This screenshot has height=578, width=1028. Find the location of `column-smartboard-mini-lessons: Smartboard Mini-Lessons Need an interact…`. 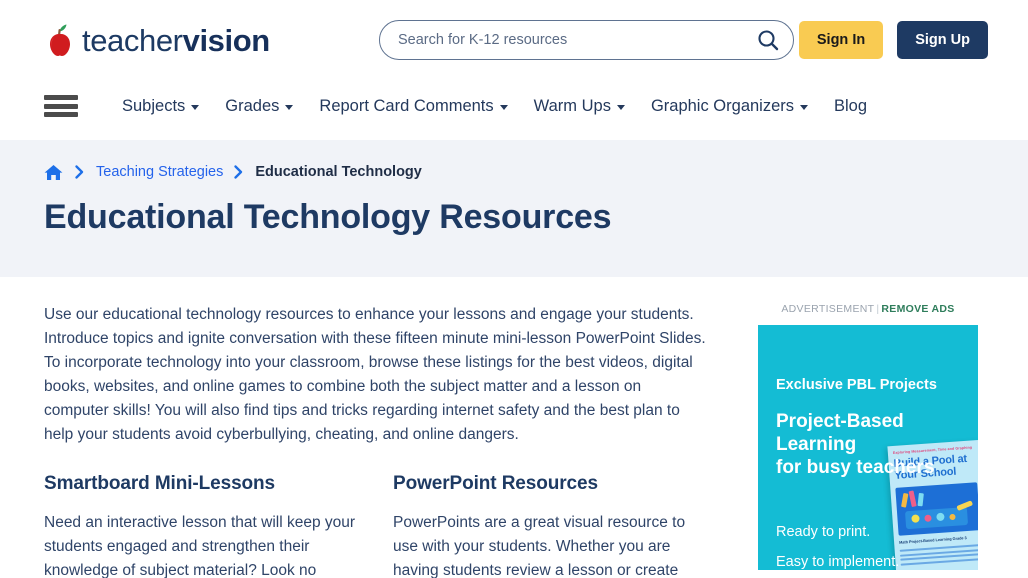

column-smartboard-mini-lessons: Smartboard Mini-Lessons Need an interact… is located at coordinates (200, 525).